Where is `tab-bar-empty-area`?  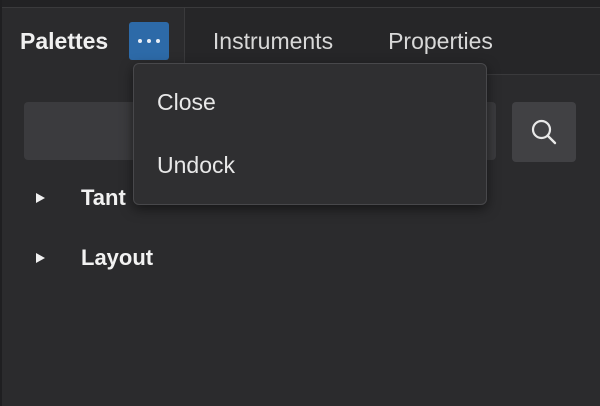
tab-bar-empty-area is located at coordinates (560, 41).